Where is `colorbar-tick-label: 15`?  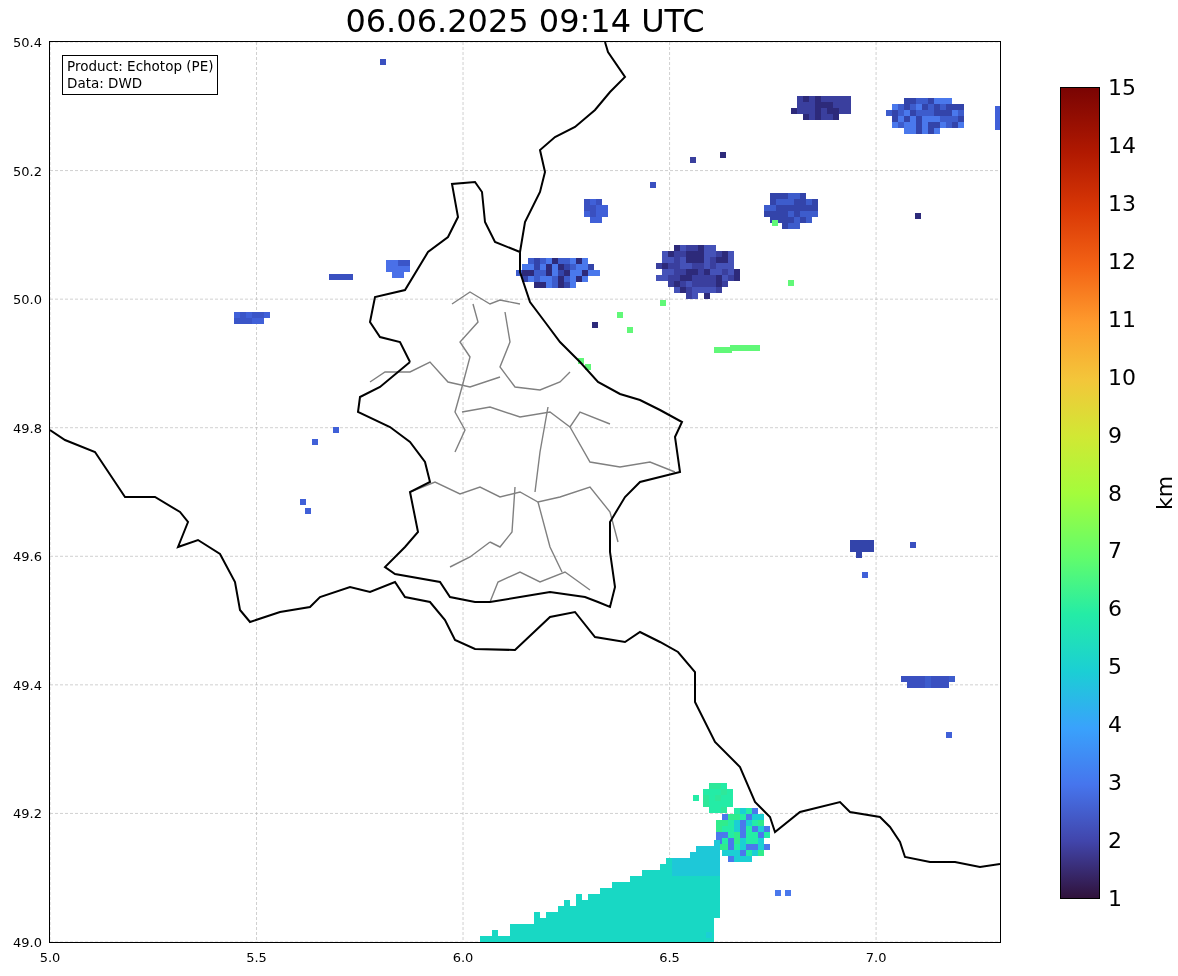
colorbar-tick-label: 15 is located at coordinates (1122, 87).